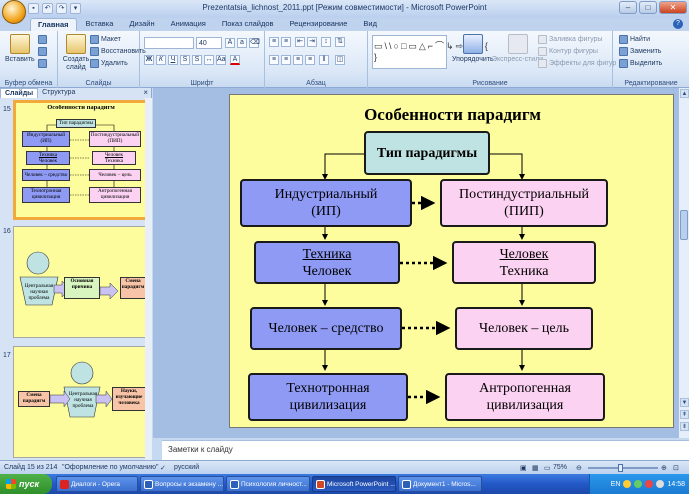 Image resolution: width=689 pixels, height=494 pixels. What do you see at coordinates (634, 39) in the screenshot?
I see `find-button: Найти` at bounding box center [634, 39].